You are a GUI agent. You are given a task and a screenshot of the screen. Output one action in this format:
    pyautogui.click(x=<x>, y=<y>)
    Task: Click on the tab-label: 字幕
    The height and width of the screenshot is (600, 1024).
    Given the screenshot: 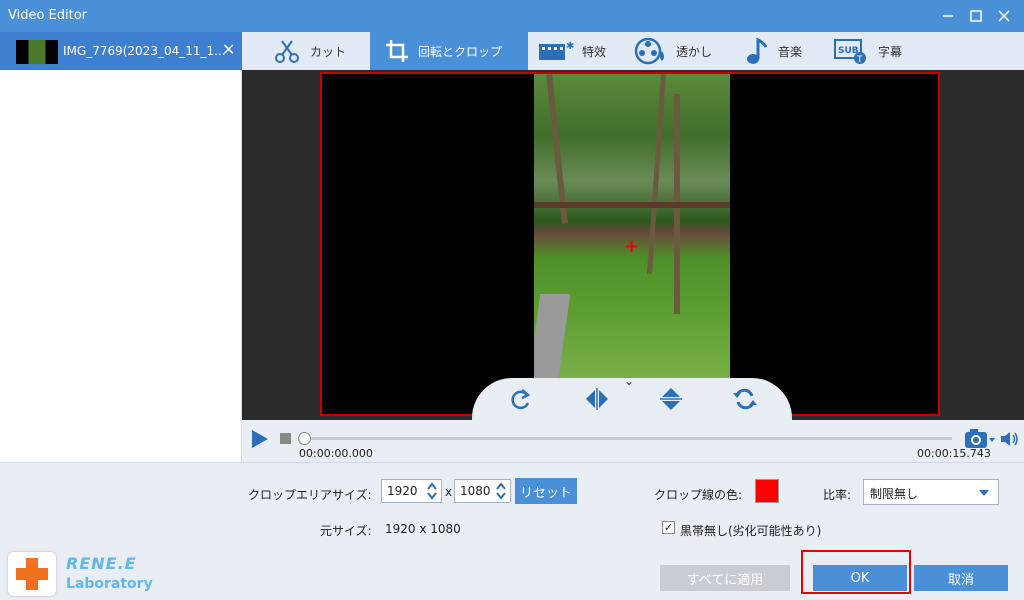 What is the action you would take?
    pyautogui.click(x=890, y=51)
    